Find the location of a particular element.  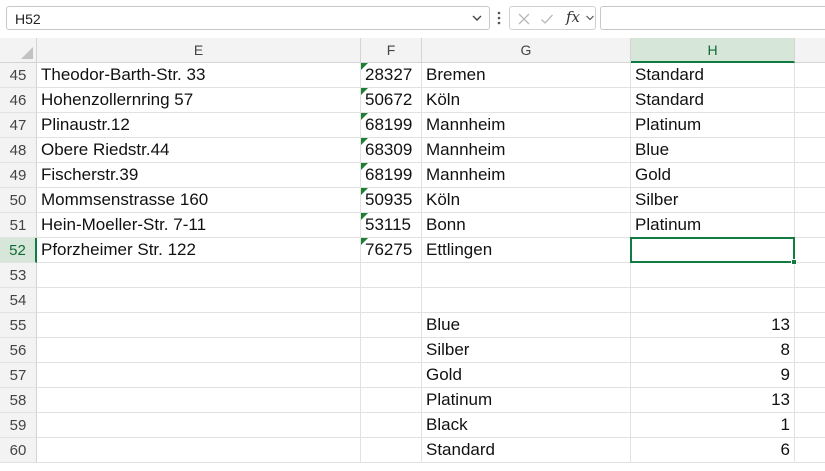

row-header-50: 50 is located at coordinates (18, 200).